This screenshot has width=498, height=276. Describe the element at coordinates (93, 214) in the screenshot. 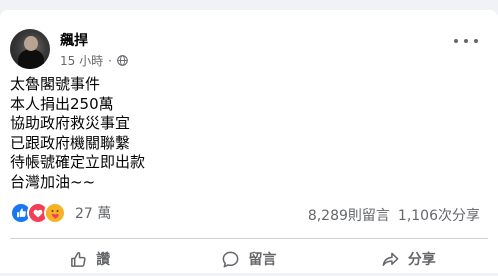

I see `reaction-count: 27 萬` at that location.